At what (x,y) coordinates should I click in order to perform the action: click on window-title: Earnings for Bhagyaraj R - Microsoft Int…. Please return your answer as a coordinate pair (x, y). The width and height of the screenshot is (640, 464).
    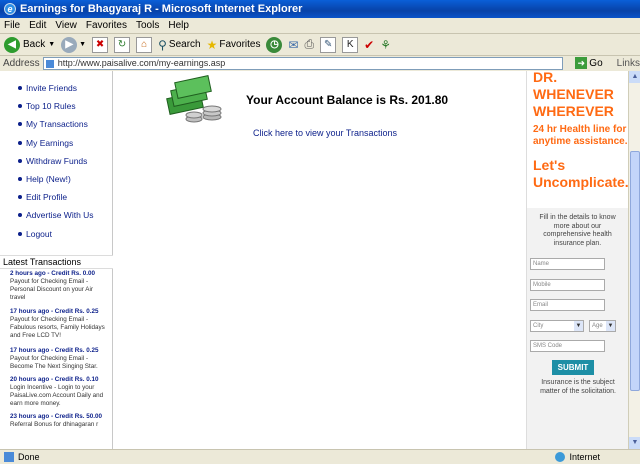
    Looking at the image, I should click on (161, 9).